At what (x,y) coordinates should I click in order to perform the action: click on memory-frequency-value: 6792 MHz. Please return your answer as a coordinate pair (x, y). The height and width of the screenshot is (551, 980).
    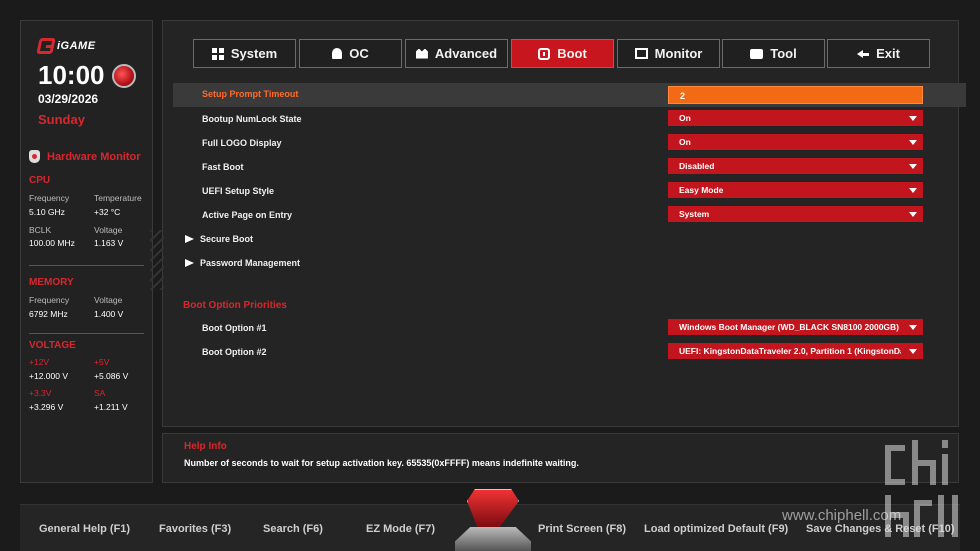
    Looking at the image, I should click on (48, 314).